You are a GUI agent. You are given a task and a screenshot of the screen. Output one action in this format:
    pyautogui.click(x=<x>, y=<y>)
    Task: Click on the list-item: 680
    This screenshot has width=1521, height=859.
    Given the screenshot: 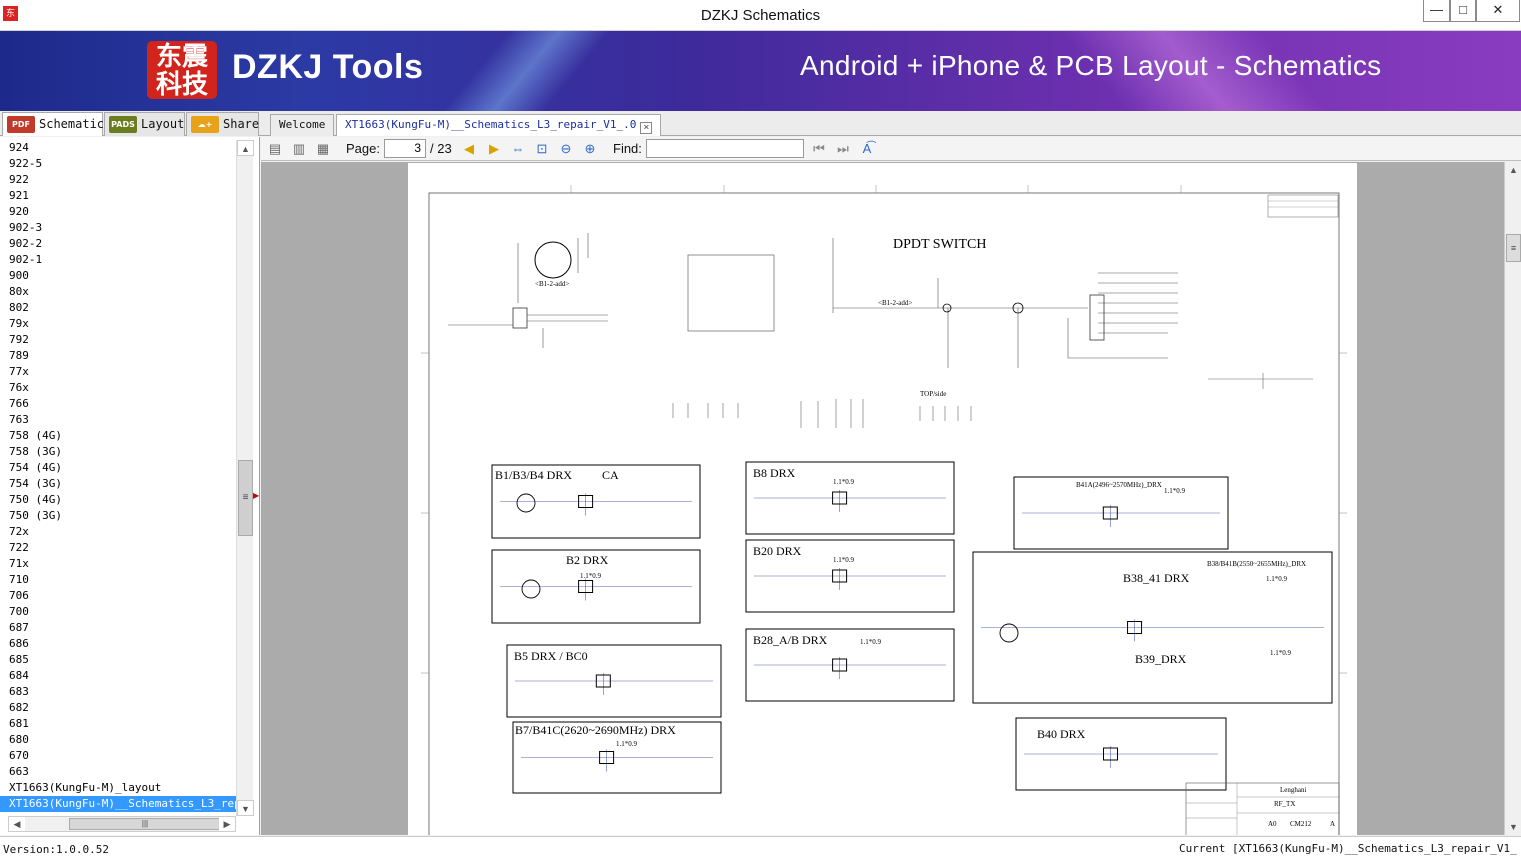 What is the action you would take?
    pyautogui.click(x=118, y=740)
    